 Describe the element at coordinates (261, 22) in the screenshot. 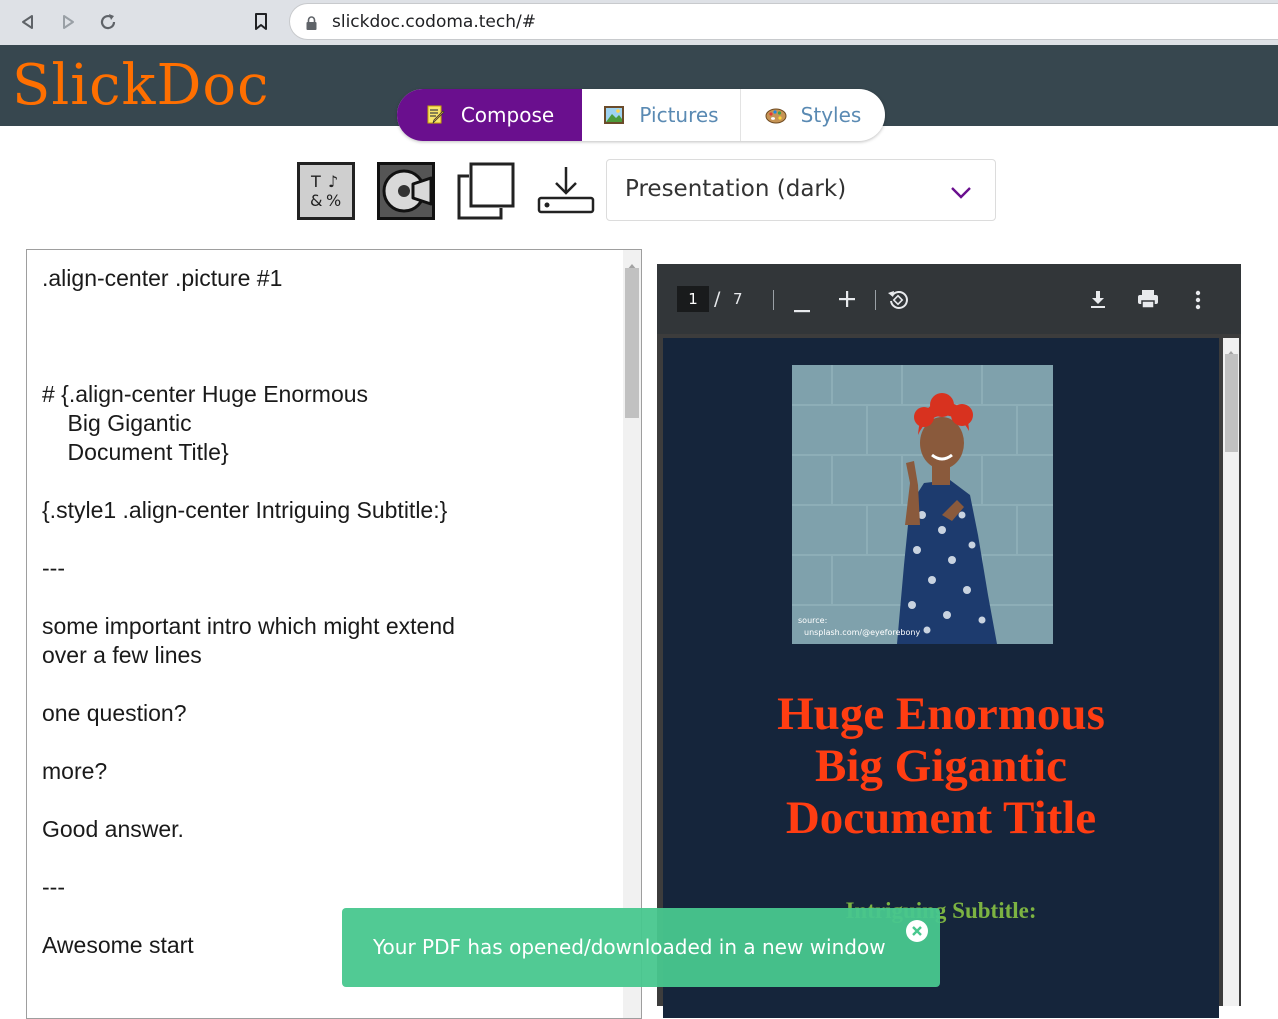

I see `bookmark-icon` at that location.